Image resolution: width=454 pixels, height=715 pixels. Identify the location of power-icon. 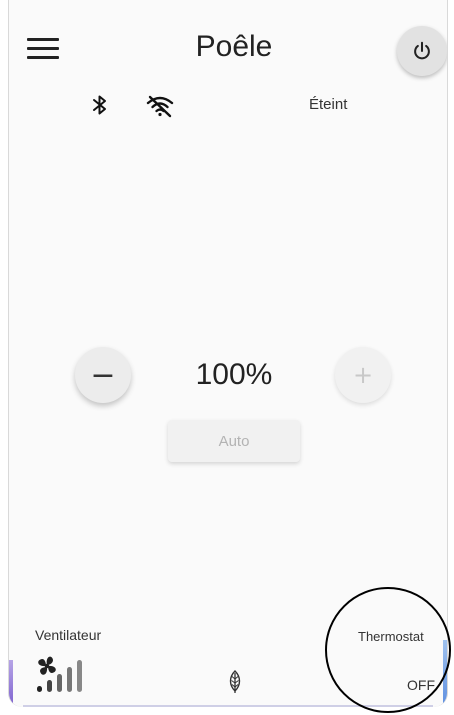
(422, 50).